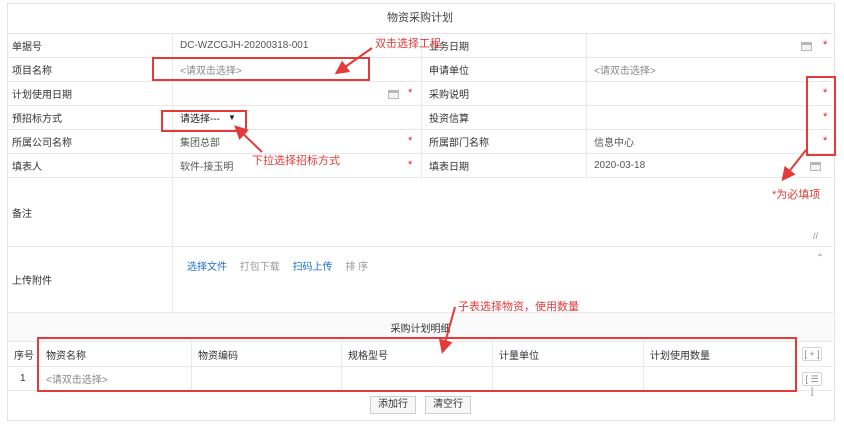 The height and width of the screenshot is (425, 844). What do you see at coordinates (518, 307) in the screenshot?
I see `annotation-subtable: 子表选择物资，使用数量` at bounding box center [518, 307].